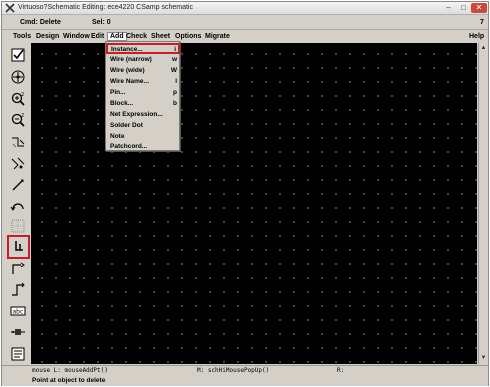 This screenshot has height=387, width=490. I want to click on zoom-fit-icon, so click(18, 77).